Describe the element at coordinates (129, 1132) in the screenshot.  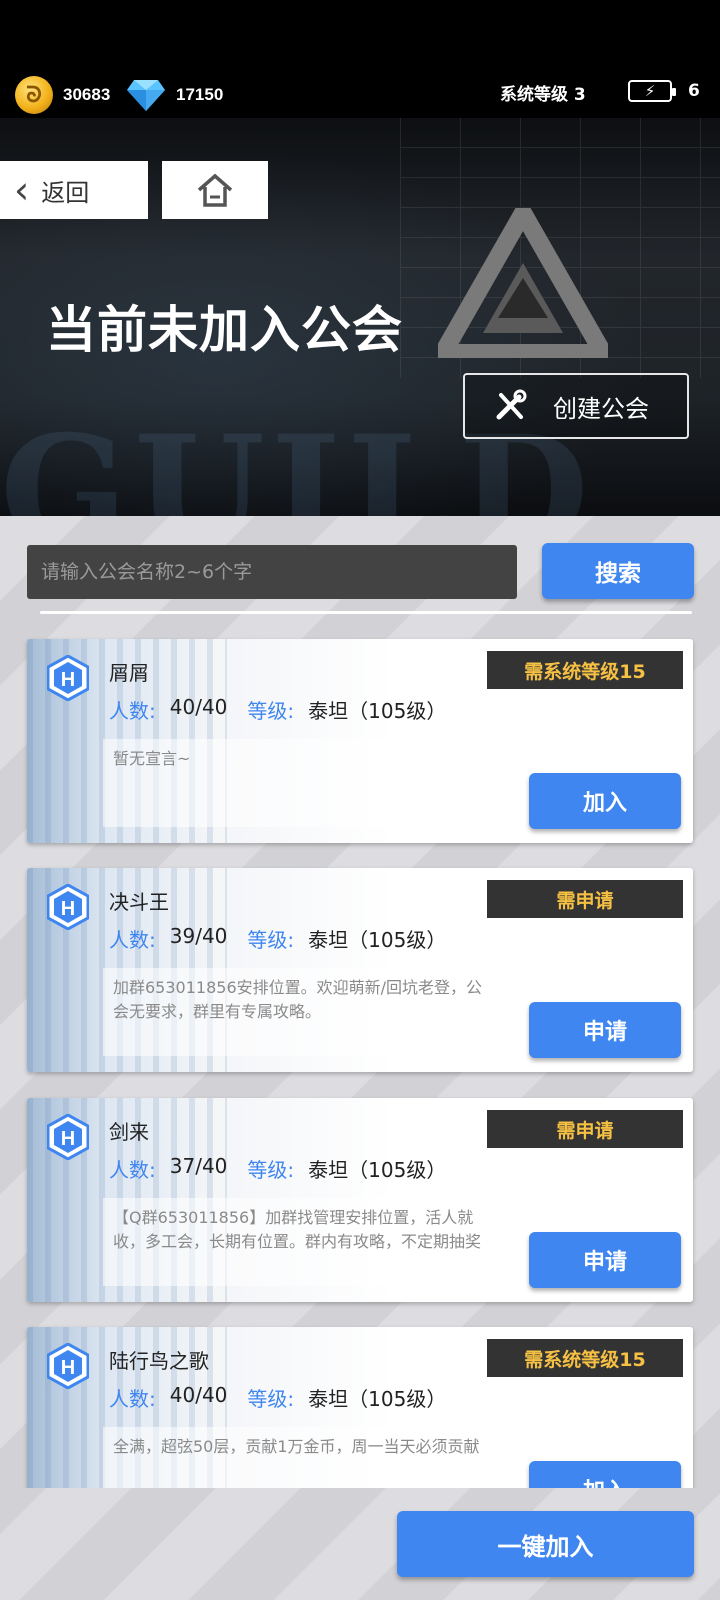
I see `guild-name: 剑来` at that location.